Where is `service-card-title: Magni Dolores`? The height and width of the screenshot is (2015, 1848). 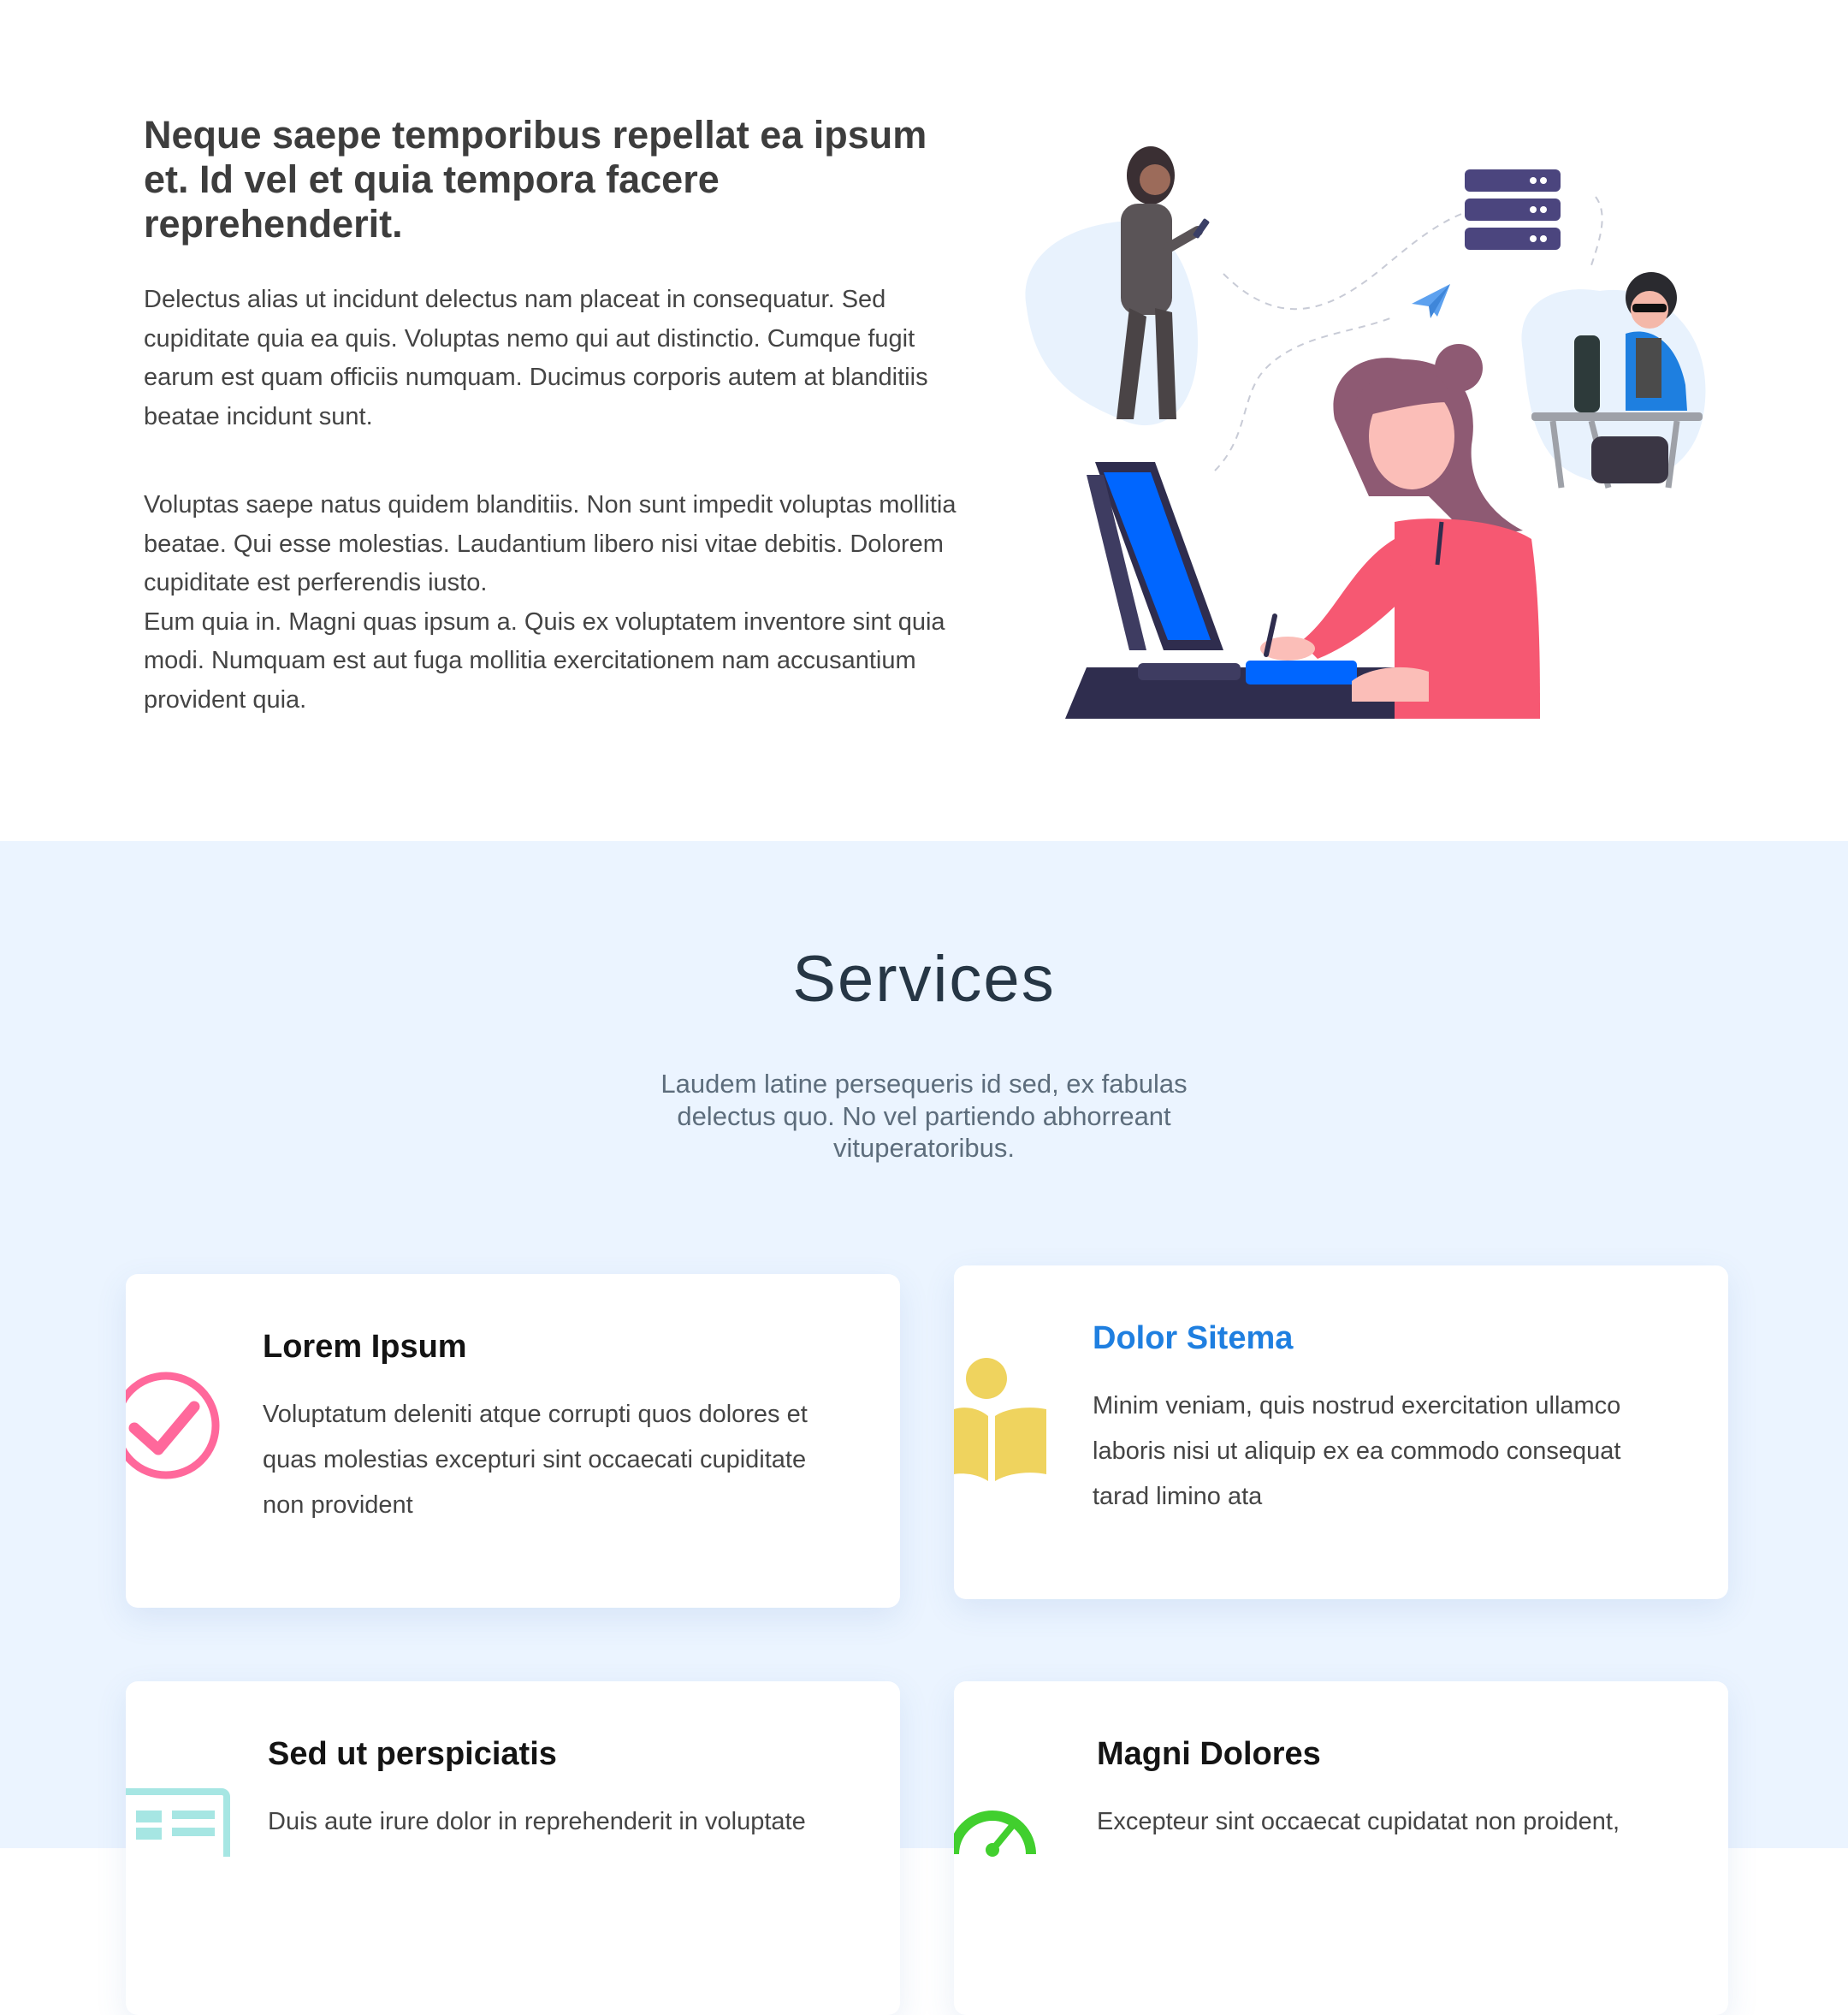 service-card-title: Magni Dolores is located at coordinates (1209, 1754).